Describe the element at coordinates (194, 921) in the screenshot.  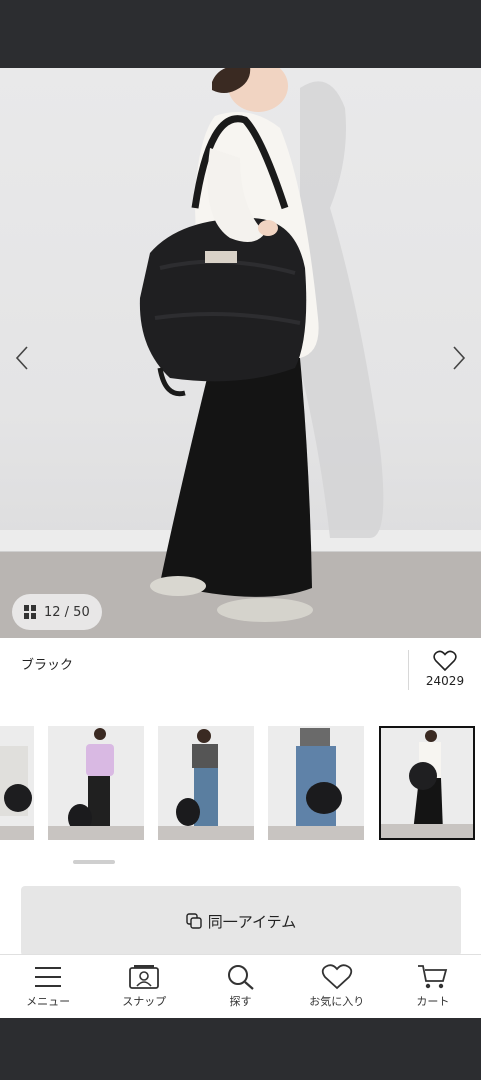
I see `copy-icon` at that location.